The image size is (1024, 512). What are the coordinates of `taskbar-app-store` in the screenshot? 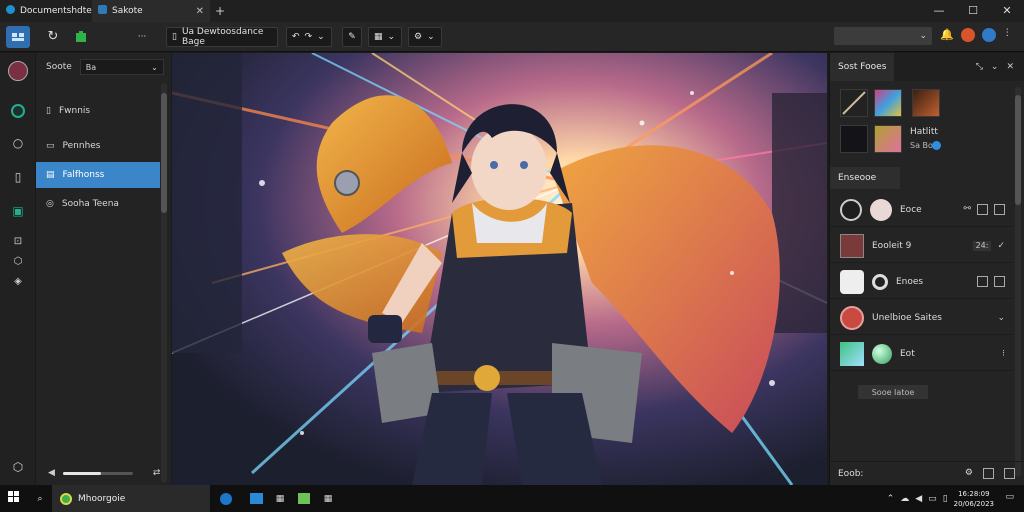 It's located at (256, 498).